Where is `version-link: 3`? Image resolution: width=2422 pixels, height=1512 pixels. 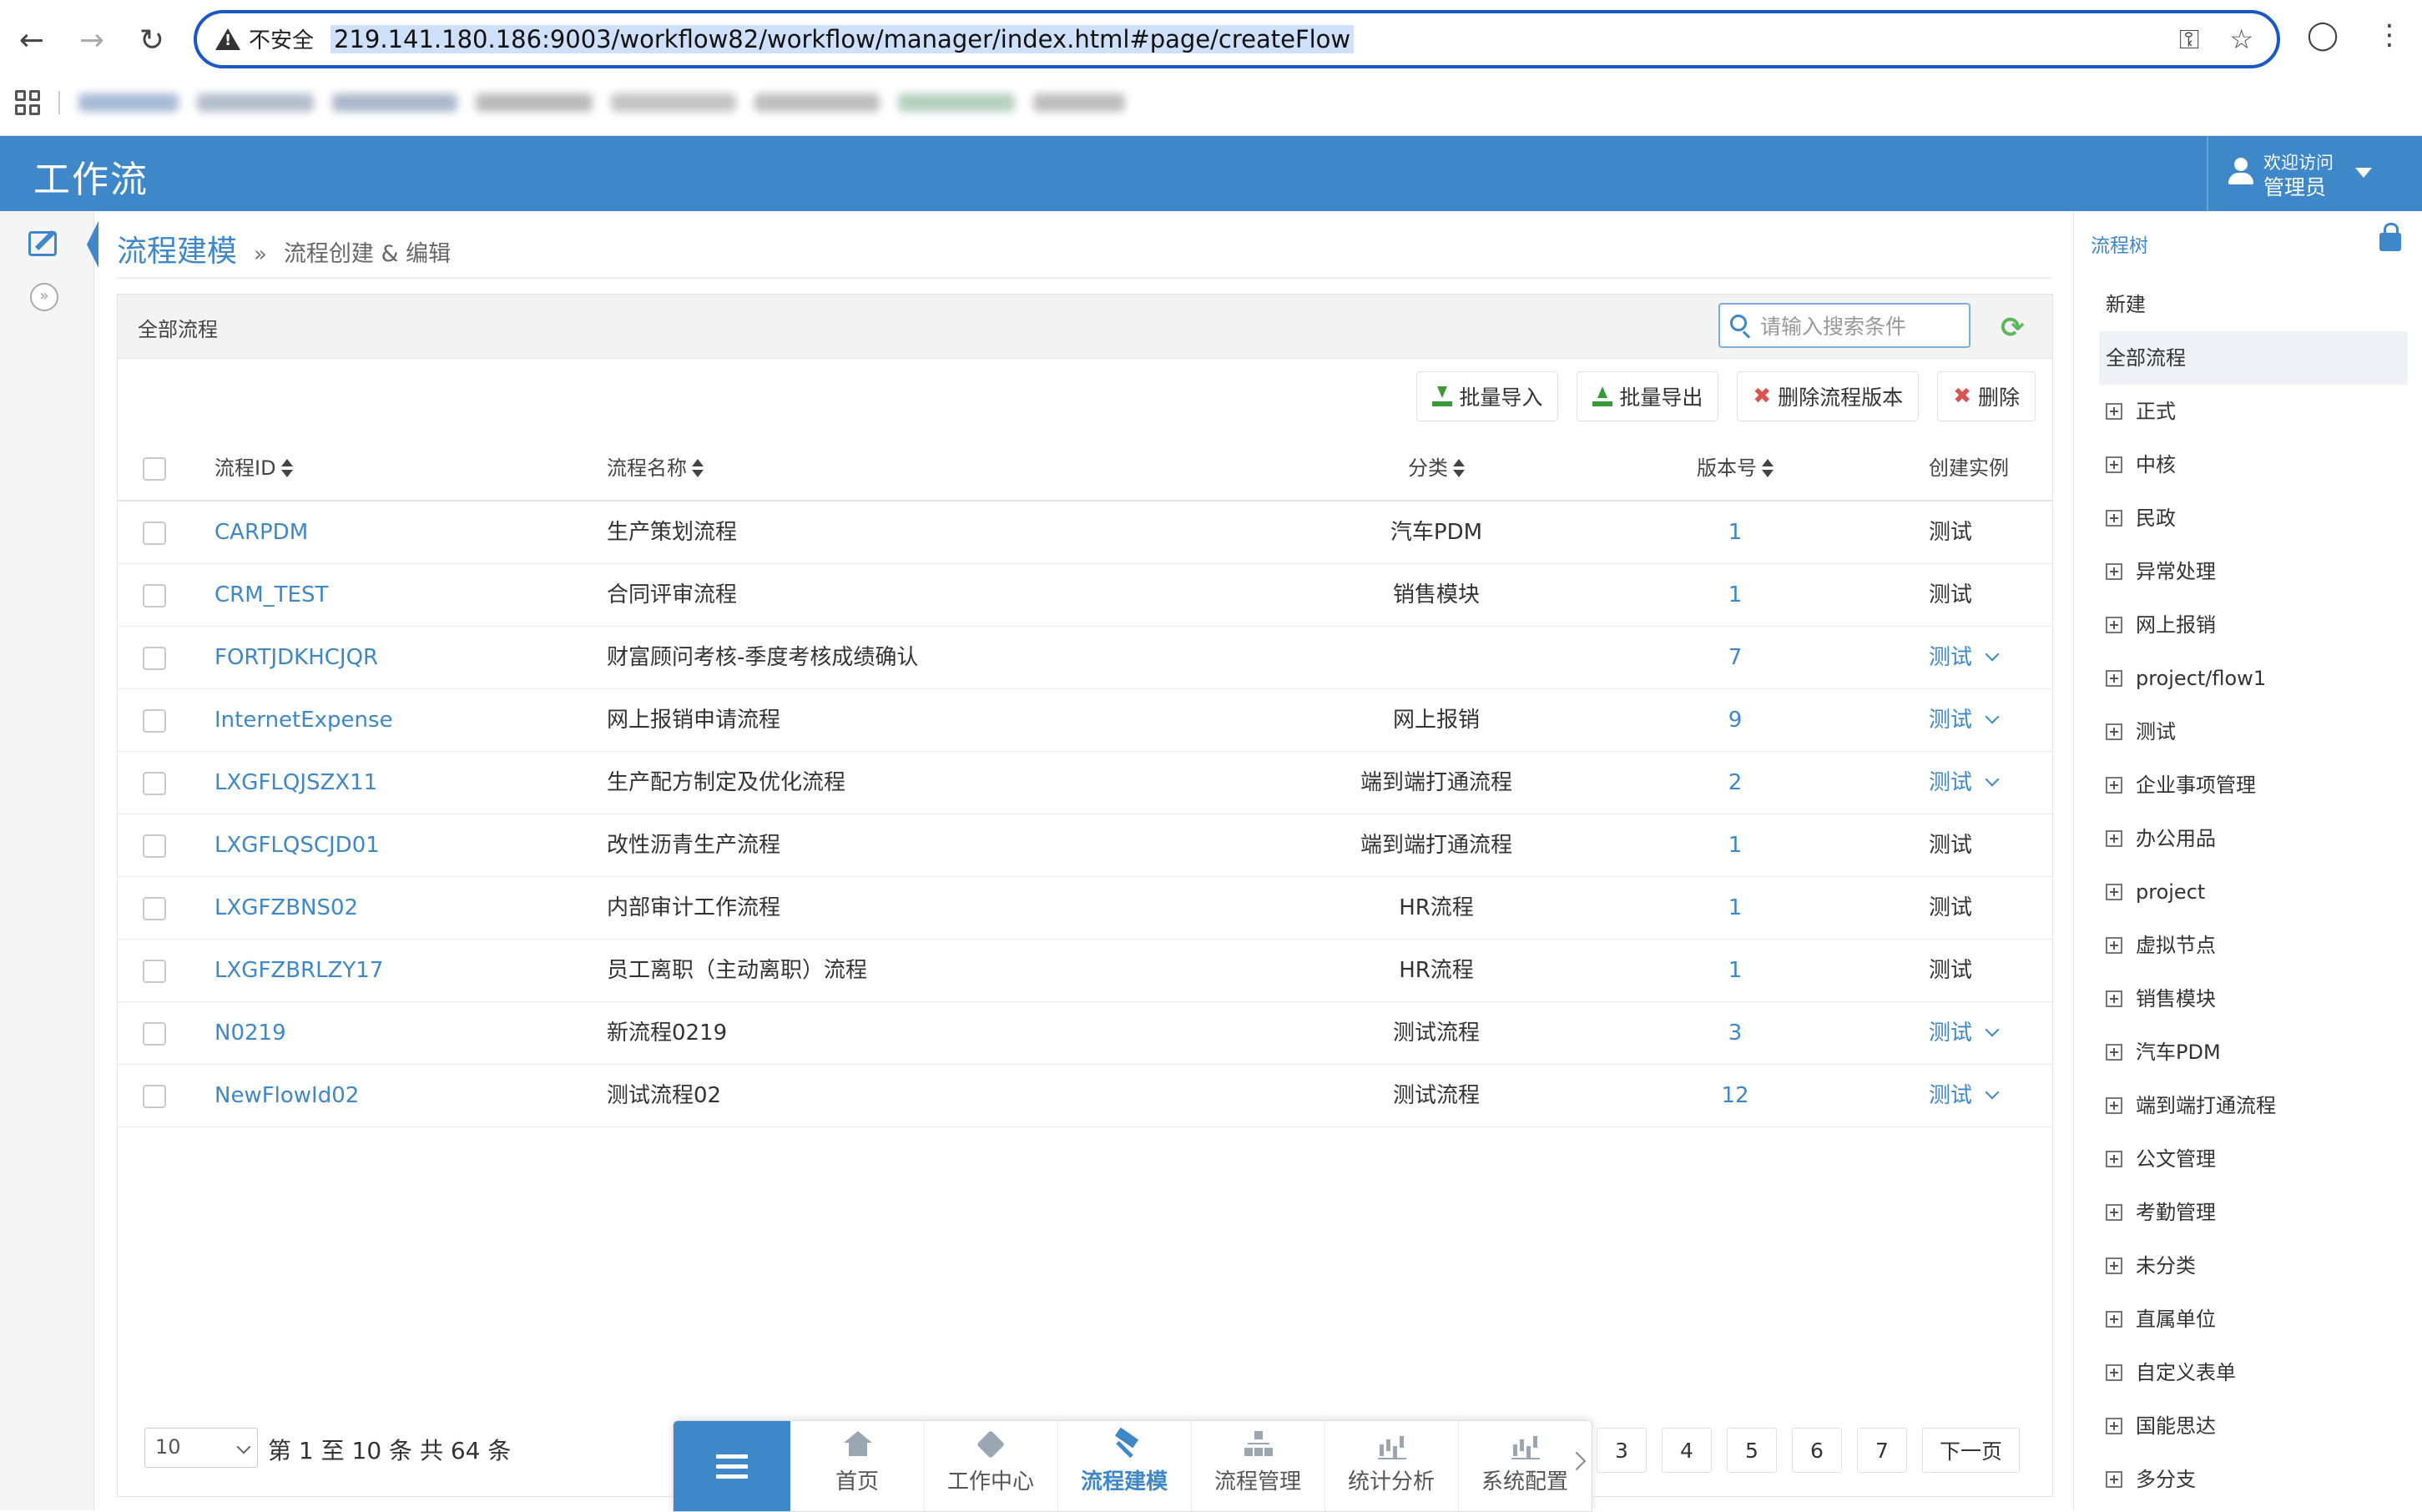
version-link: 3 is located at coordinates (1735, 1033).